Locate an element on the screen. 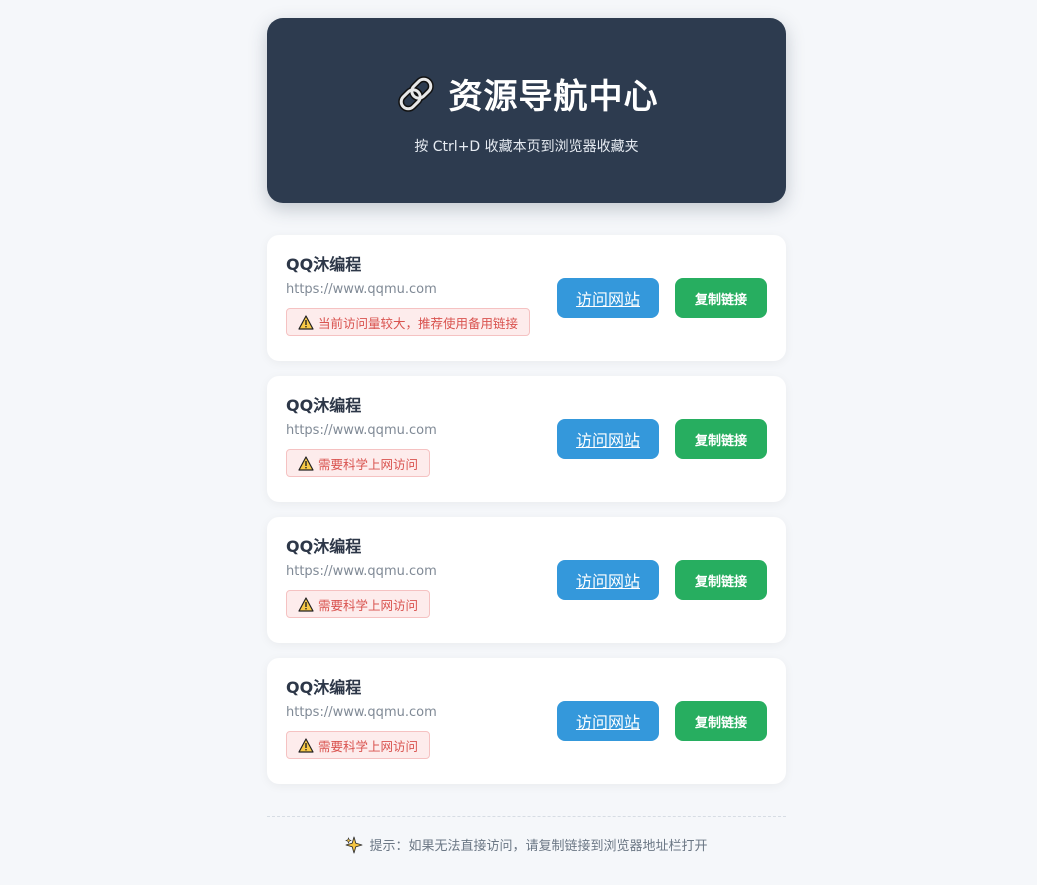 The width and height of the screenshot is (1037, 885). page-title: 资源导航中心 is located at coordinates (553, 97).